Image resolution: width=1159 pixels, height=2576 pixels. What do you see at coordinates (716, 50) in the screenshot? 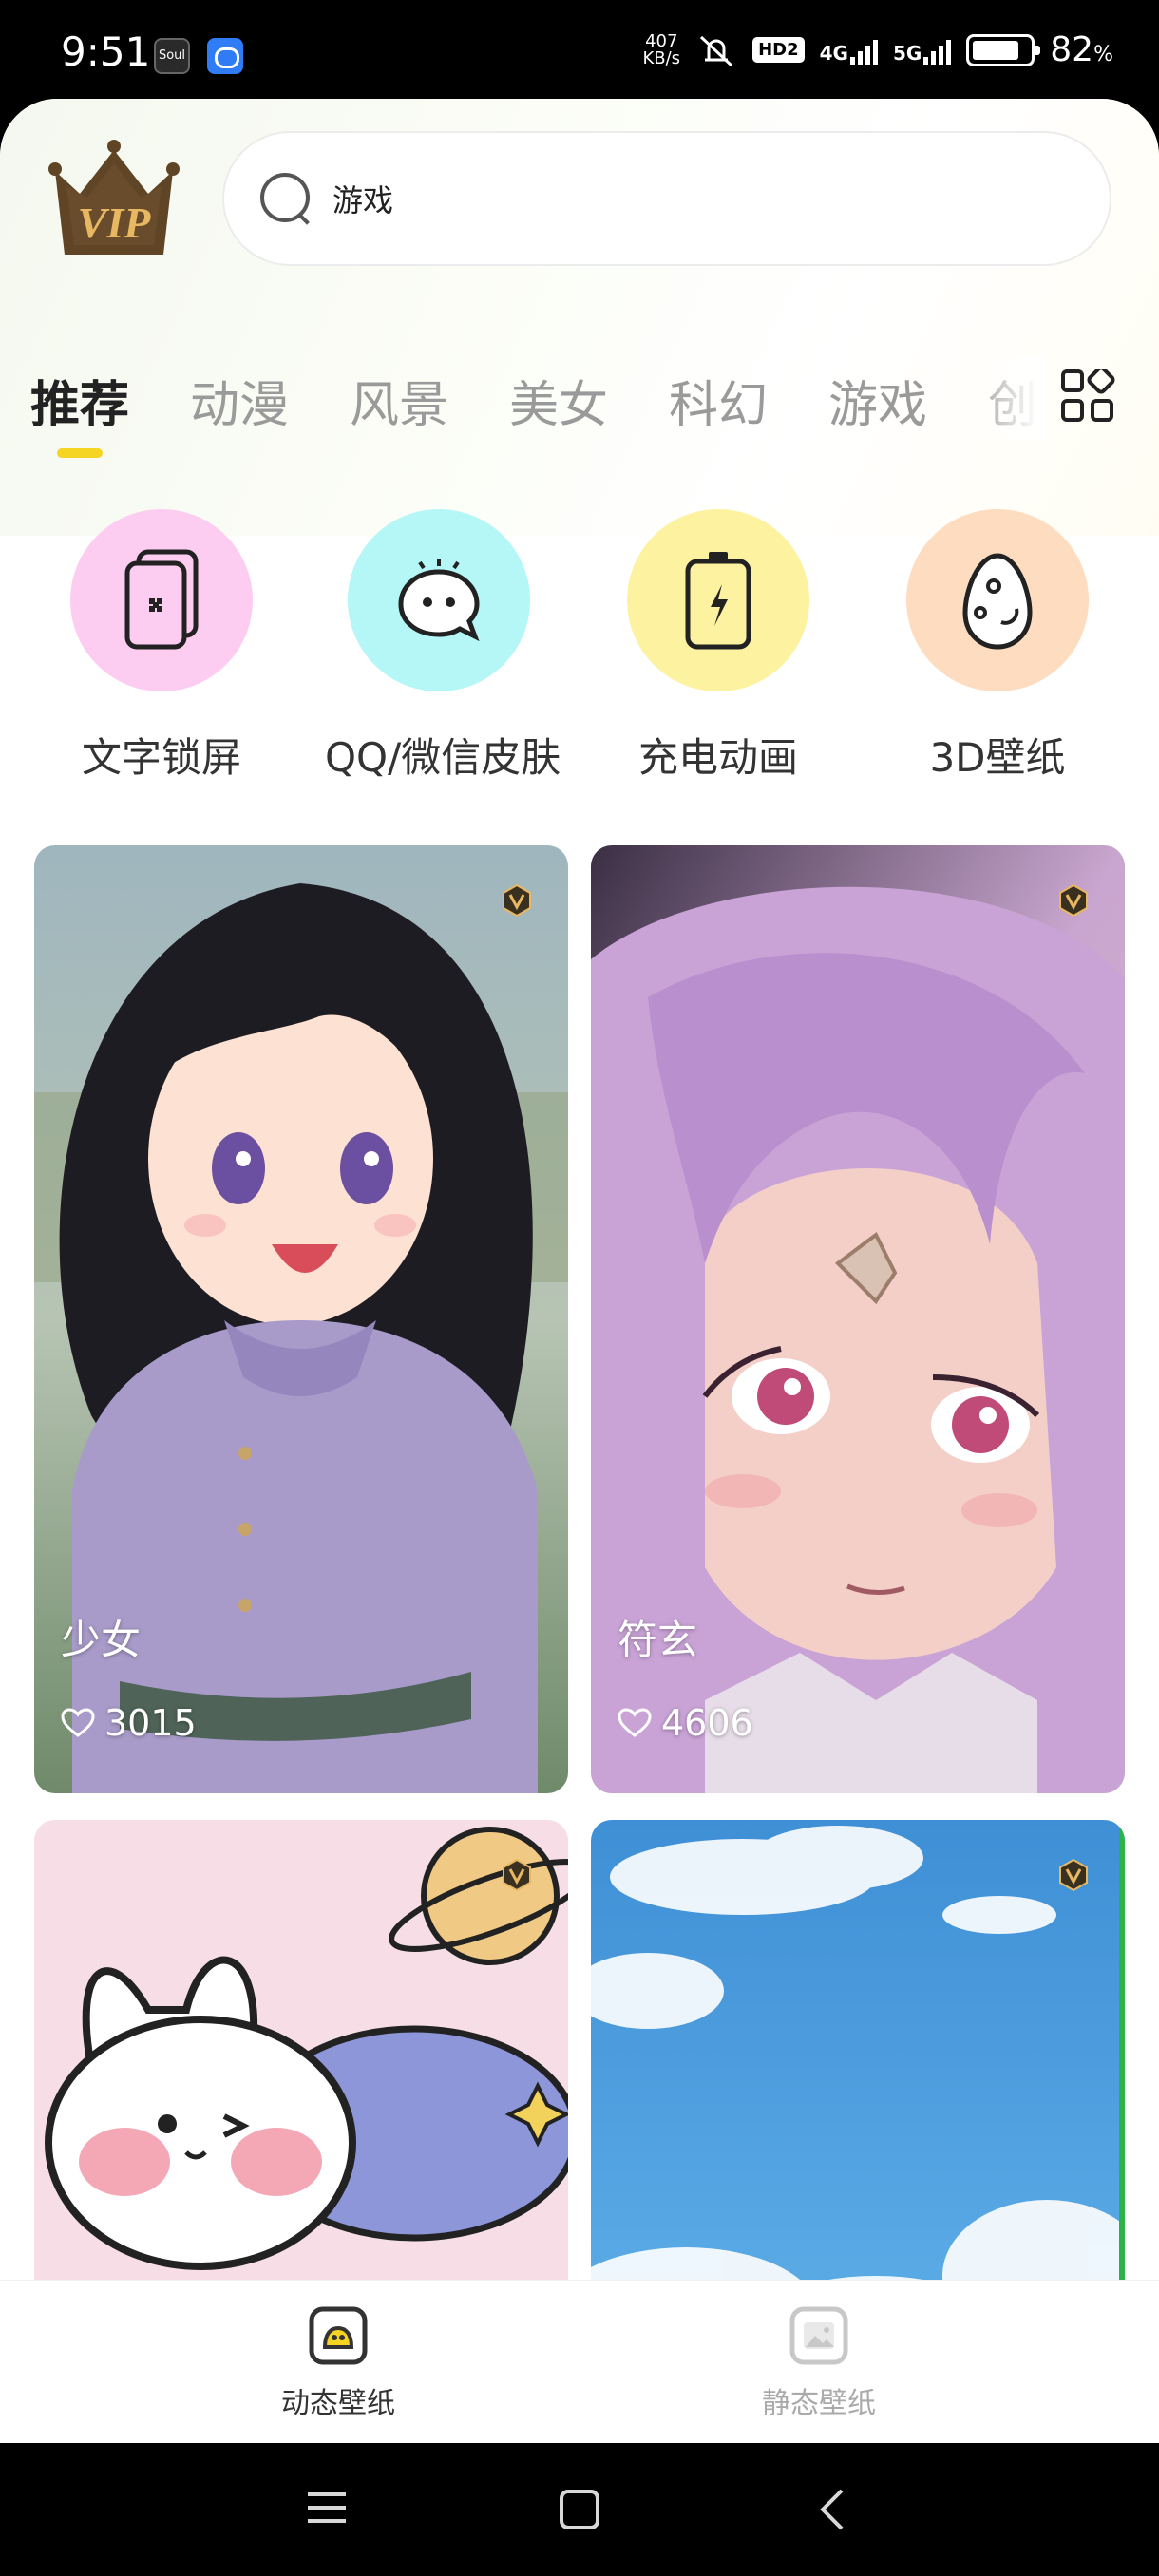
I see `mute-bell-icon` at bounding box center [716, 50].